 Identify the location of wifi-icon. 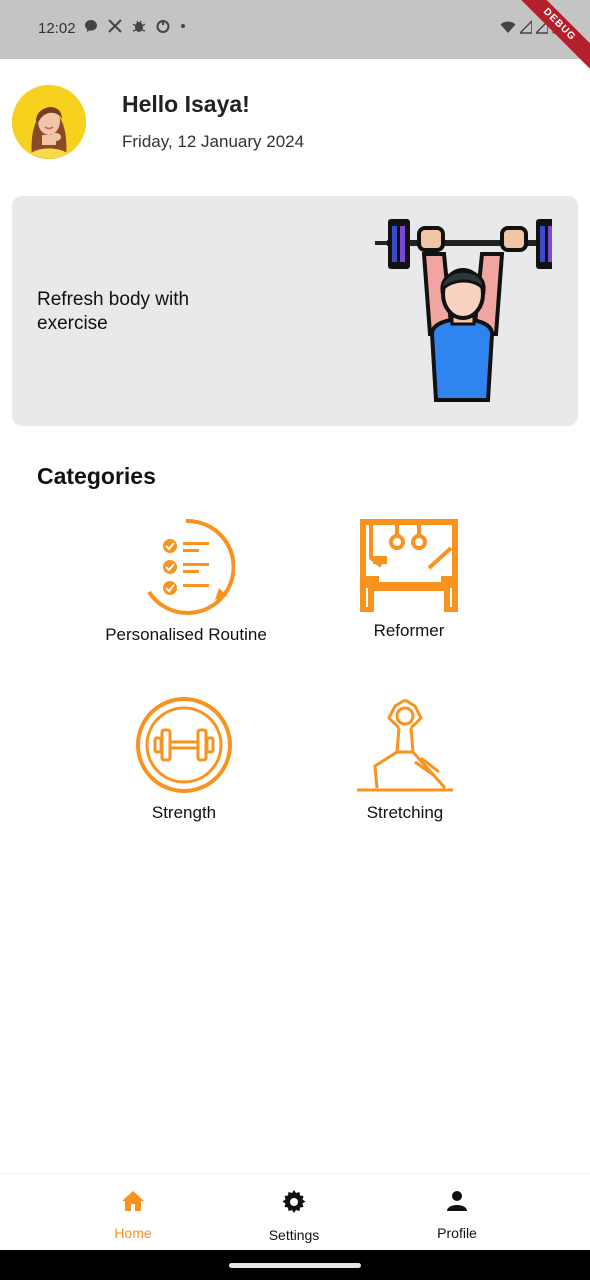
(508, 27).